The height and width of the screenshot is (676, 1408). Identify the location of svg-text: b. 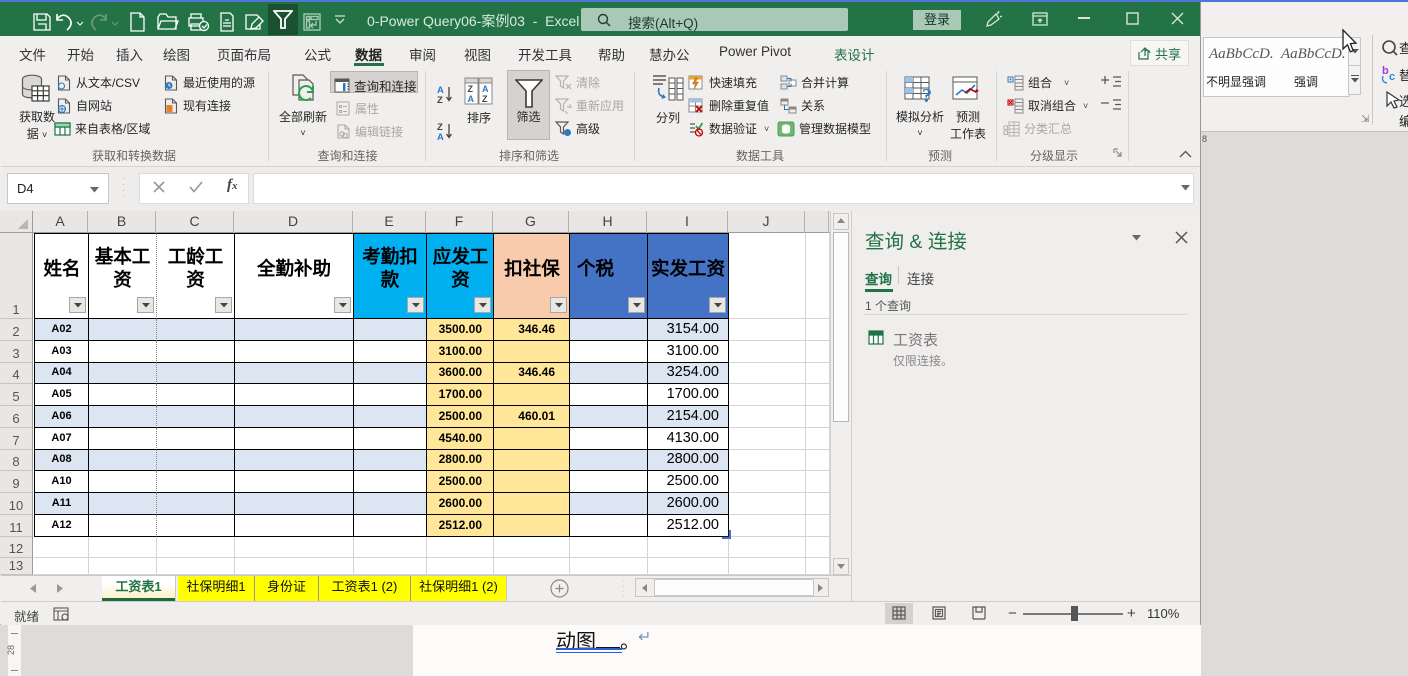
(1385, 71).